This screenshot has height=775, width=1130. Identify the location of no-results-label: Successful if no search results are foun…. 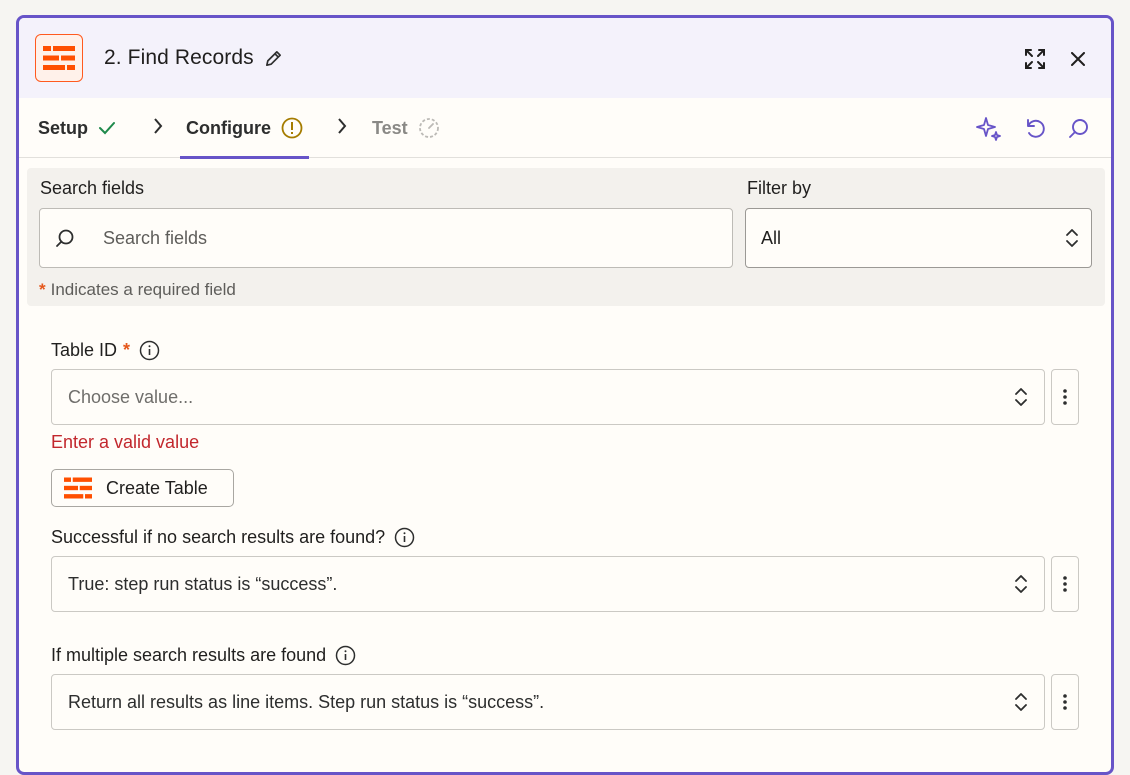
(233, 537).